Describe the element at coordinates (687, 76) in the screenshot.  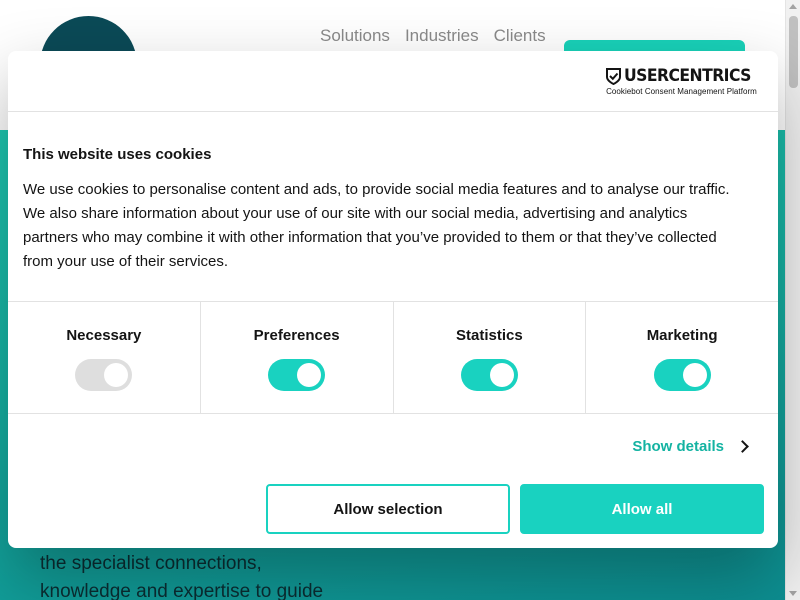
I see `brand-name: USERCENTRICS` at that location.